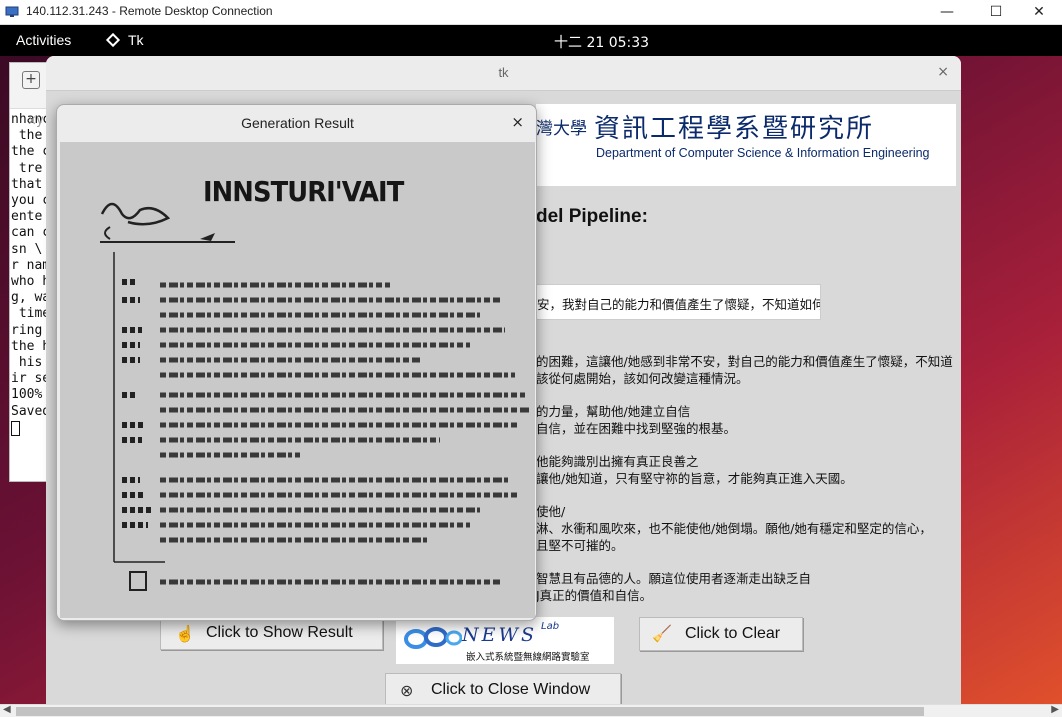 The height and width of the screenshot is (717, 1062). What do you see at coordinates (511, 689) in the screenshot?
I see `close-window-label: Click to Close Window` at bounding box center [511, 689].